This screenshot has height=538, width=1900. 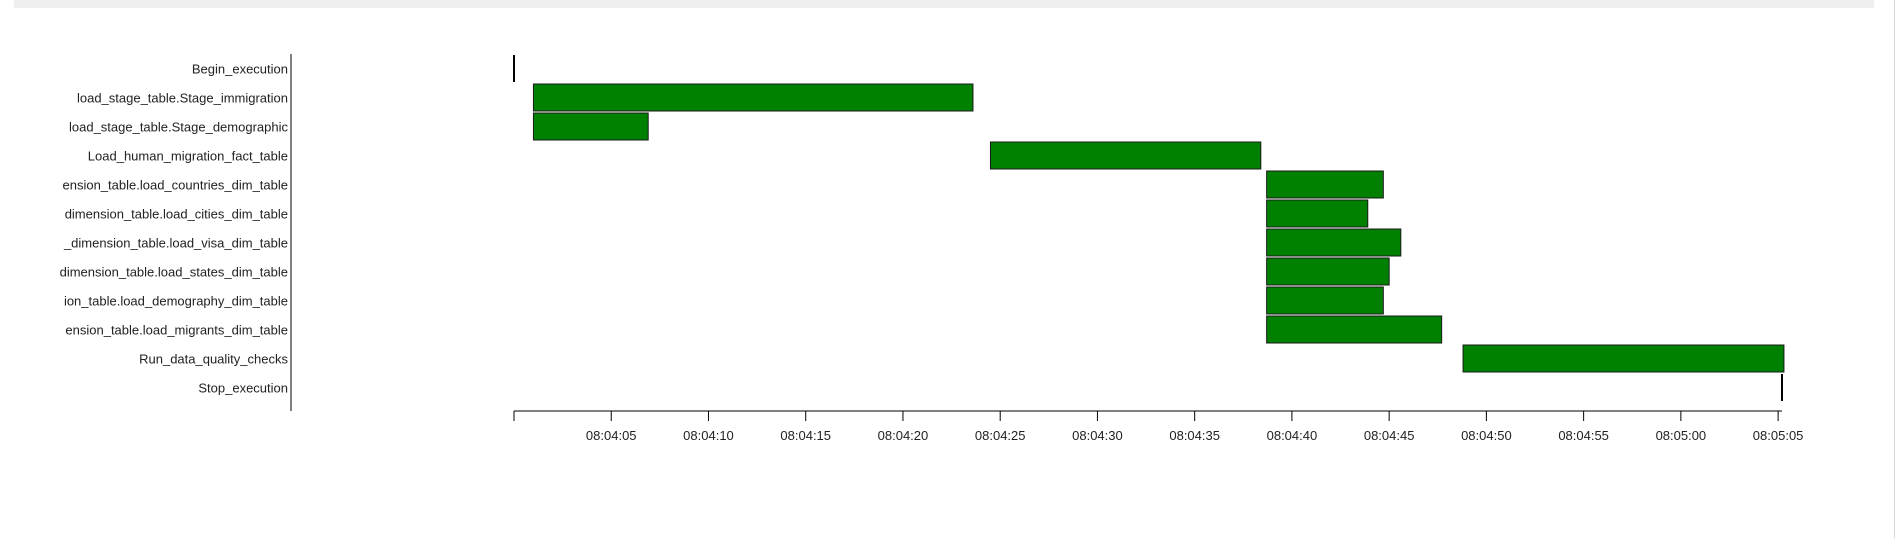 What do you see at coordinates (213, 359) in the screenshot?
I see `task-label: Run_data_quality_checks` at bounding box center [213, 359].